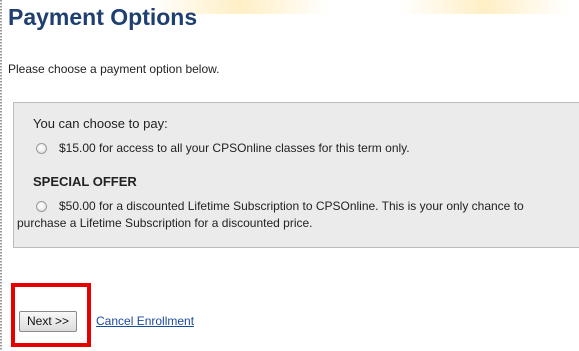 The height and width of the screenshot is (351, 579). I want to click on decorative-banner, so click(485, 7).